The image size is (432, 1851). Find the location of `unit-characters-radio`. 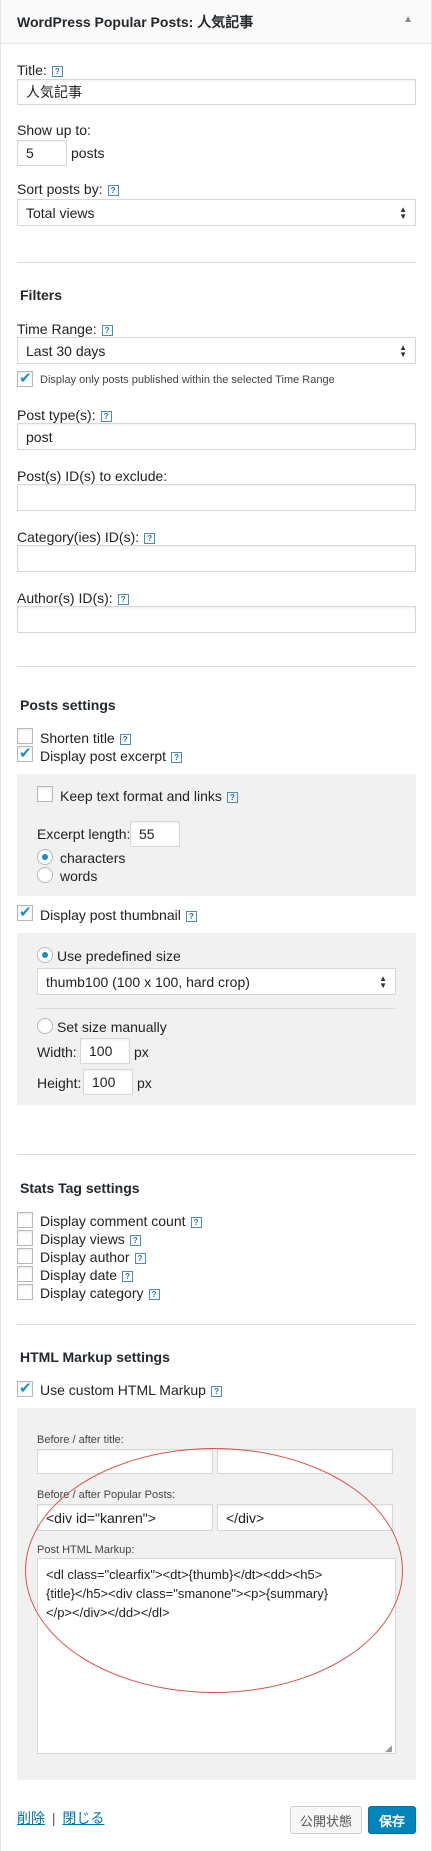

unit-characters-radio is located at coordinates (45, 857).